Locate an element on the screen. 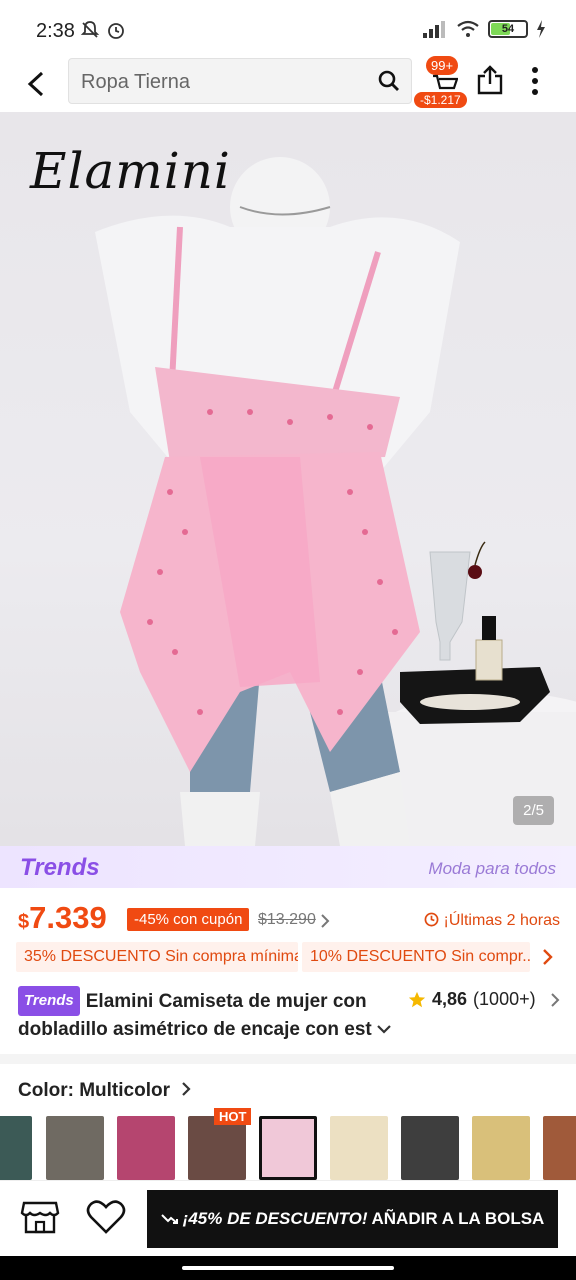 This screenshot has height=1280, width=576. timer-label: ¡Últimas 2 horas is located at coordinates (492, 921).